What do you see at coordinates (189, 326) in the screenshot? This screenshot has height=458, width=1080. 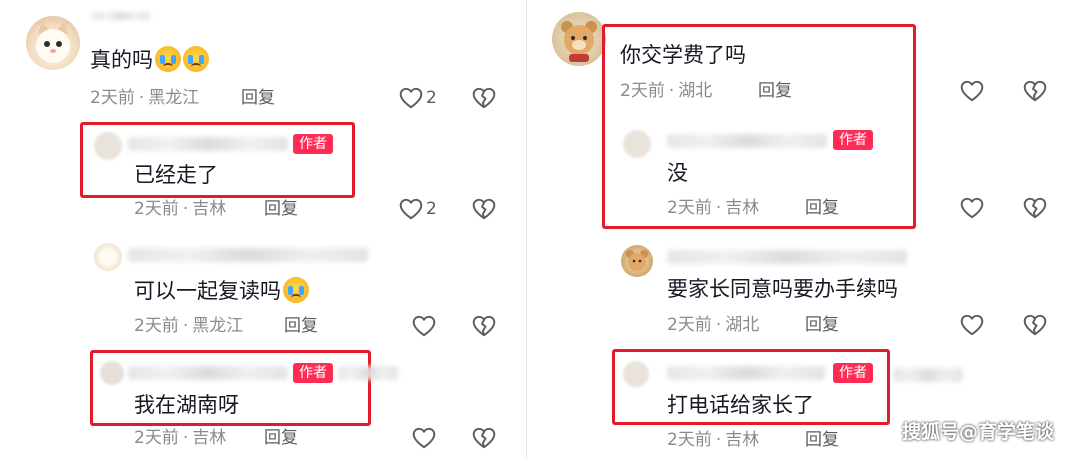 I see `reply-meta: 2天前 · 黑龙江` at bounding box center [189, 326].